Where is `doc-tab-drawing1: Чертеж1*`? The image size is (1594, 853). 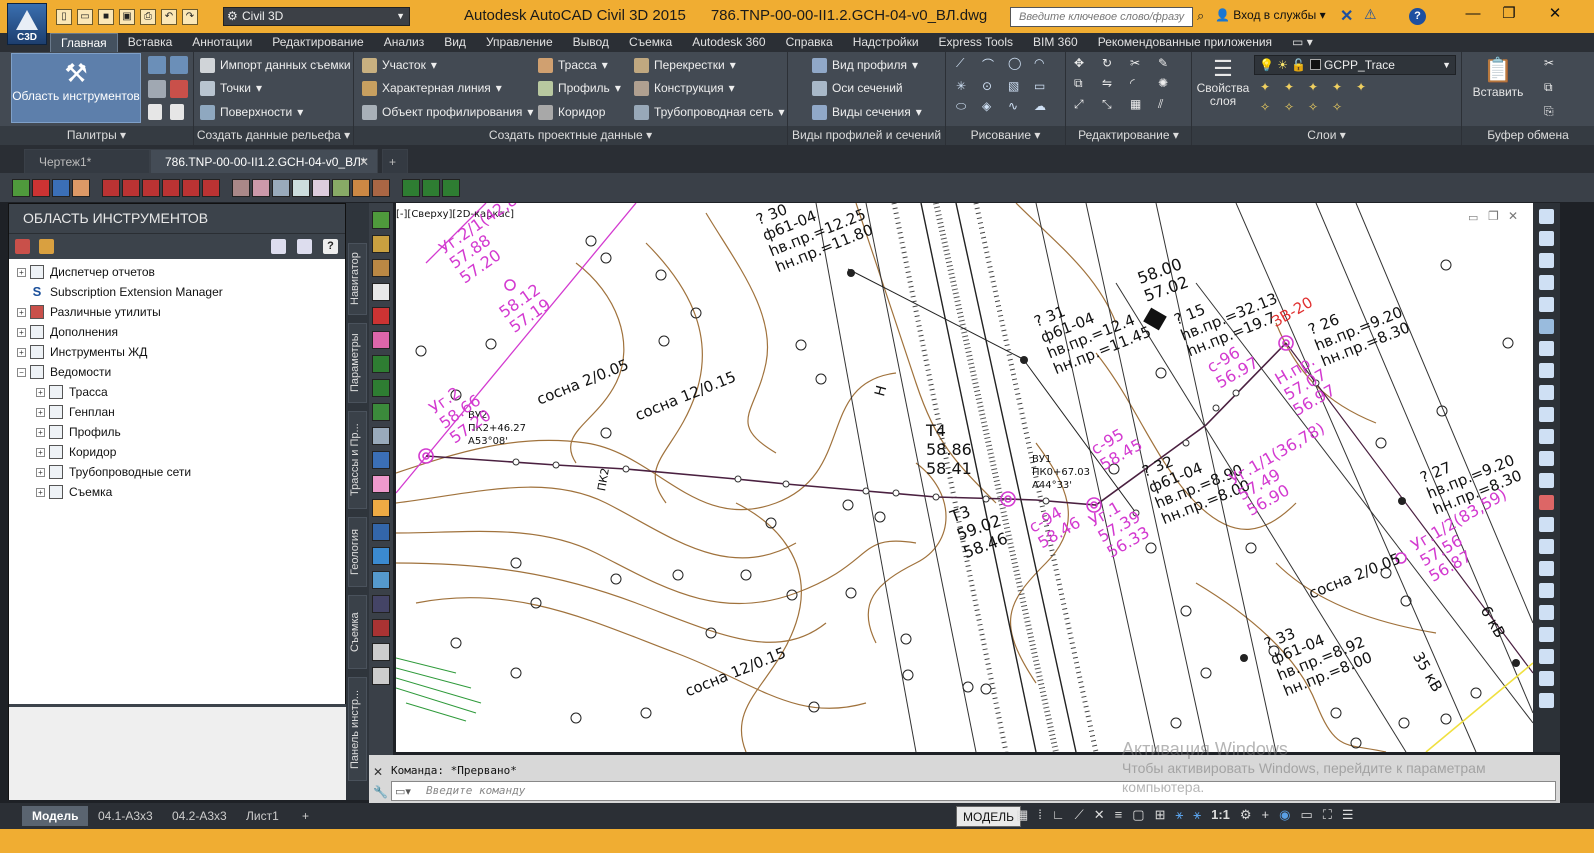 doc-tab-drawing1: Чертеж1* is located at coordinates (87, 161).